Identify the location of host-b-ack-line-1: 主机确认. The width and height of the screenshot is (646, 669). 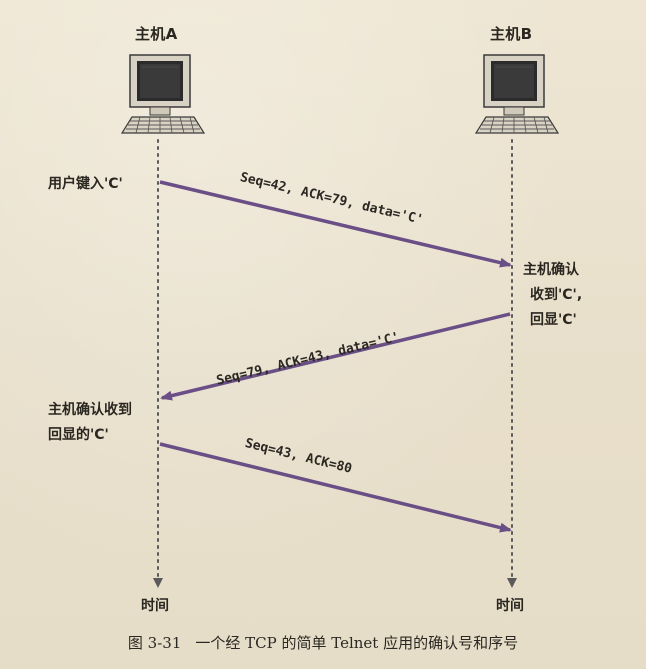
(551, 270).